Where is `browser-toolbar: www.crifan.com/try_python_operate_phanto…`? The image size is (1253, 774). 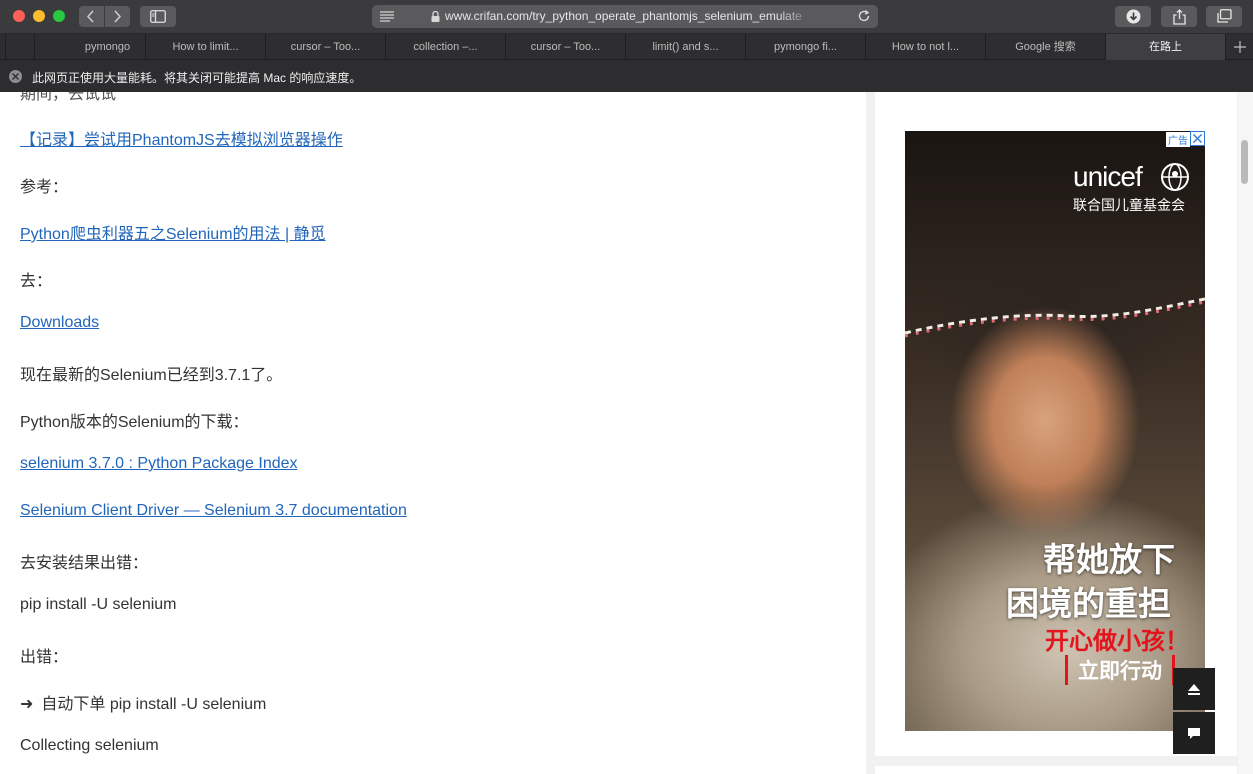
browser-toolbar: www.crifan.com/try_python_operate_phanto… is located at coordinates (626, 17).